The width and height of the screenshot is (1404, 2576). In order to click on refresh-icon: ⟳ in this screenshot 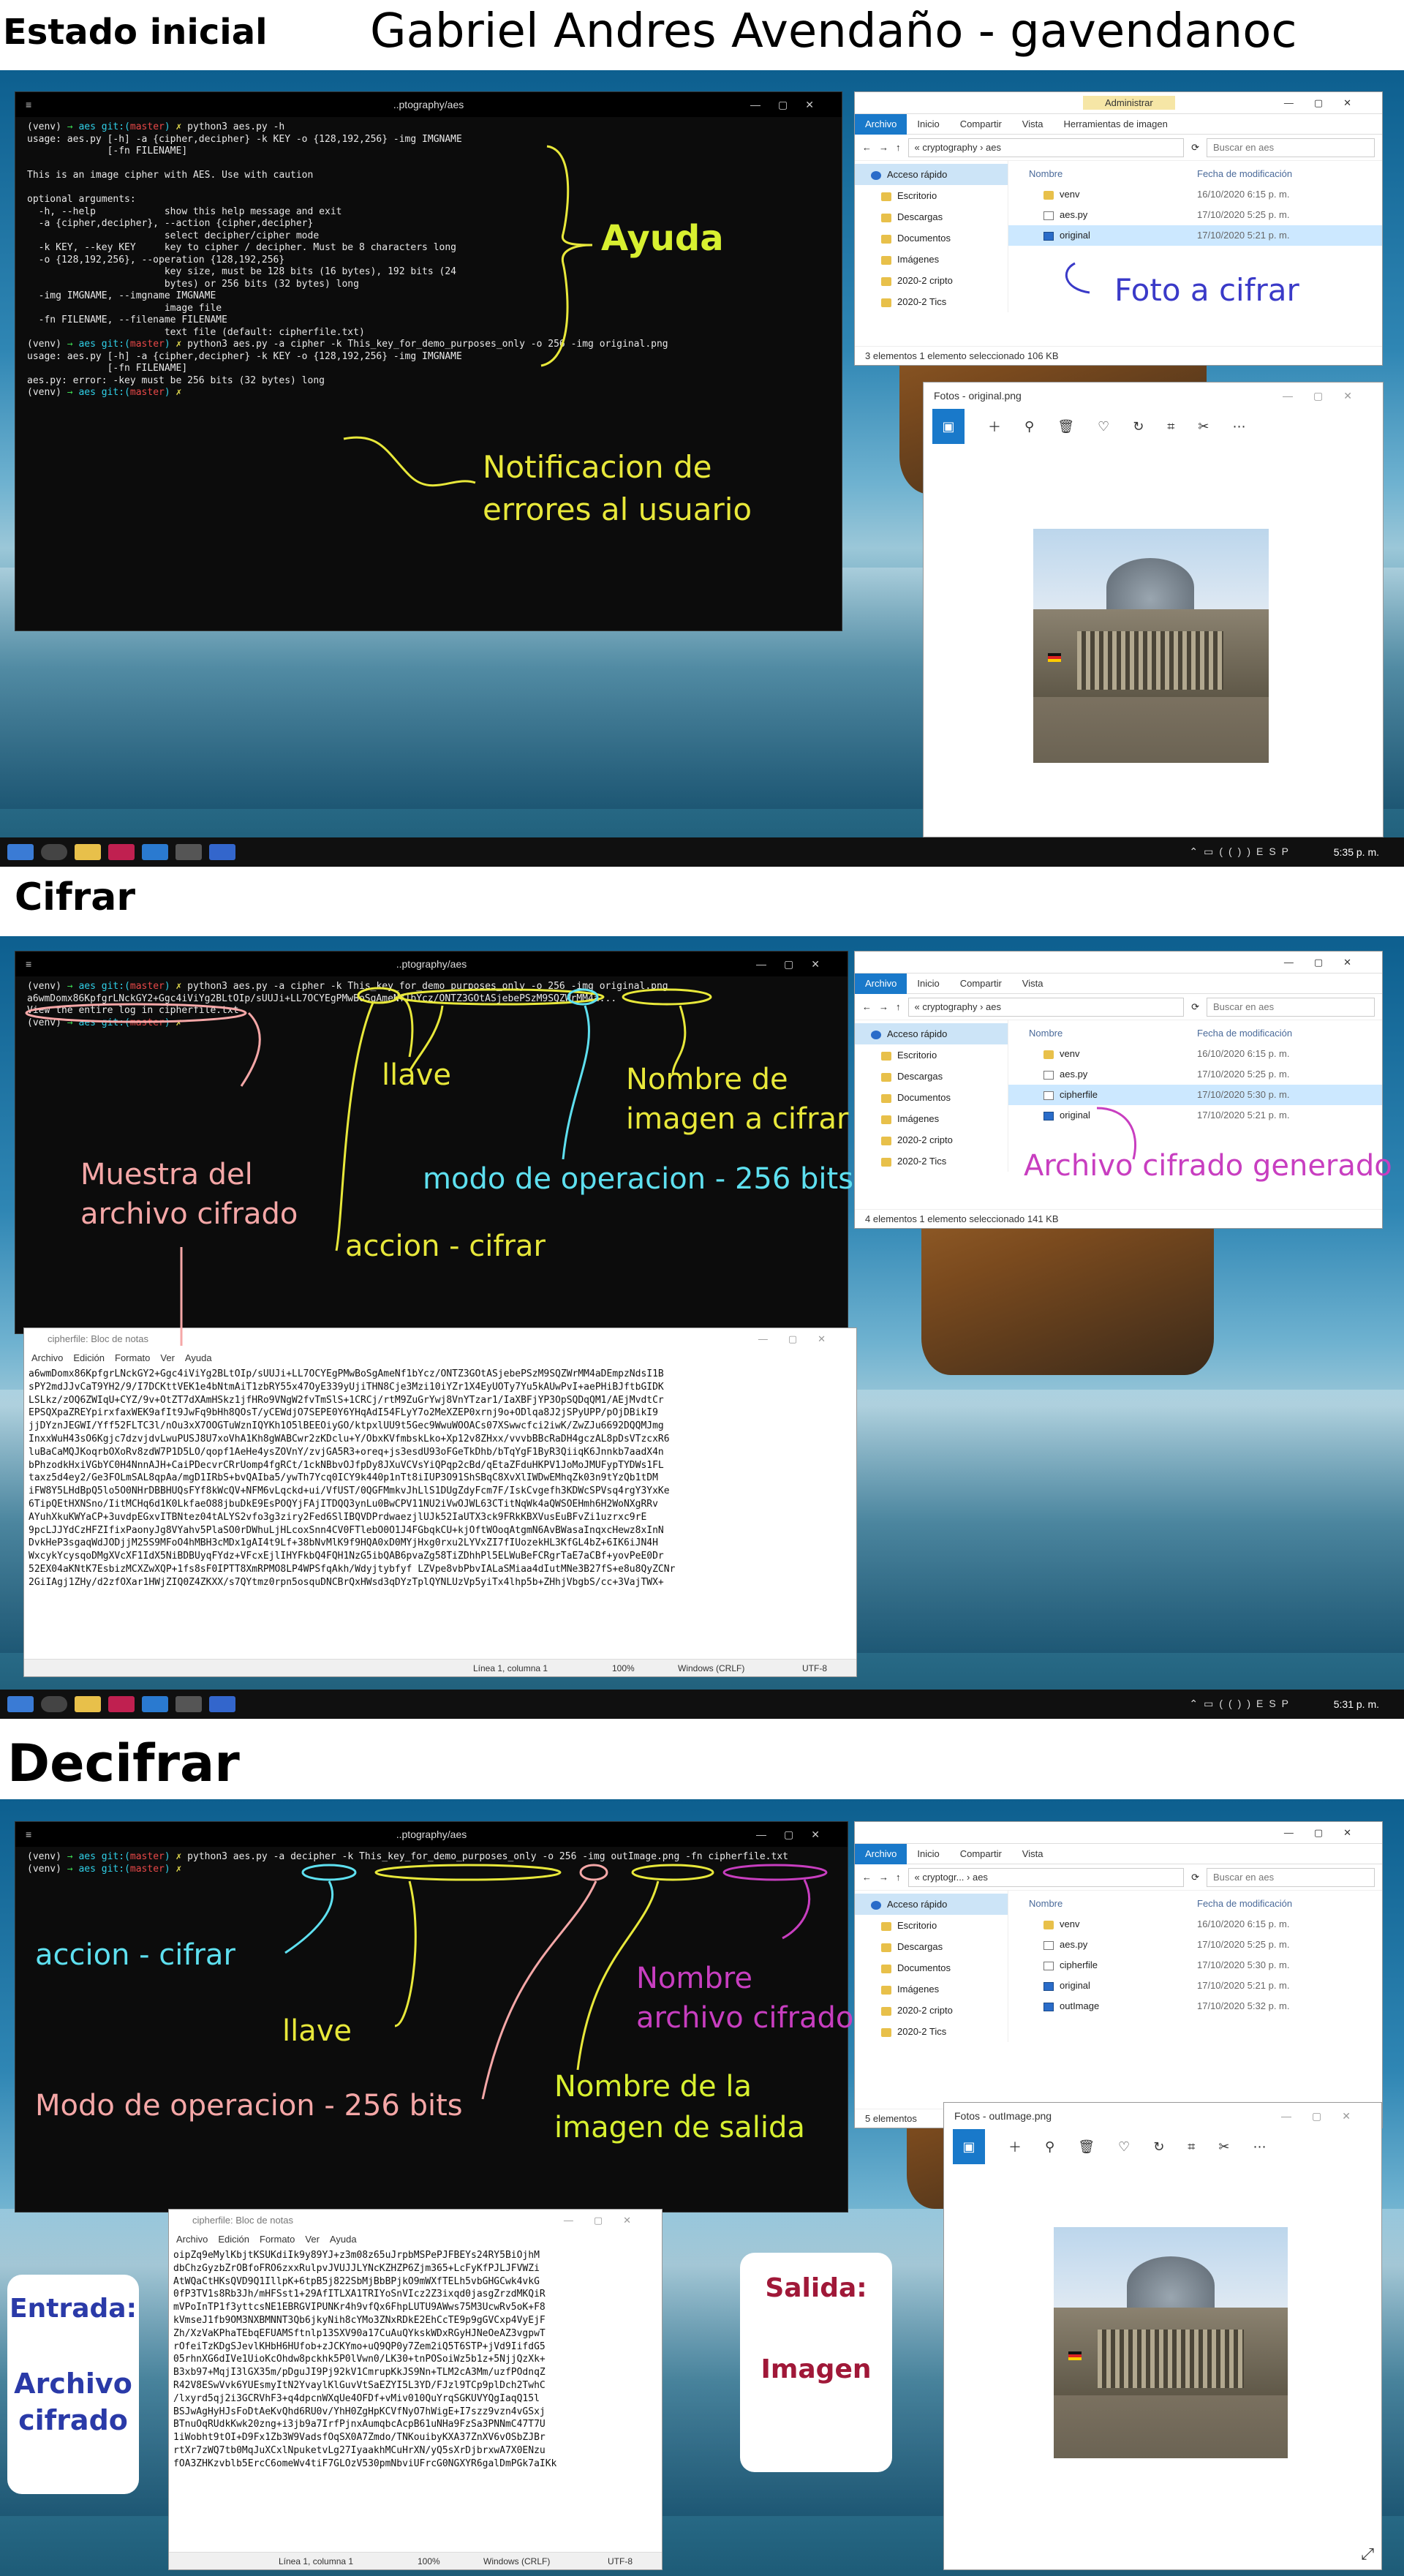, I will do `click(1195, 148)`.